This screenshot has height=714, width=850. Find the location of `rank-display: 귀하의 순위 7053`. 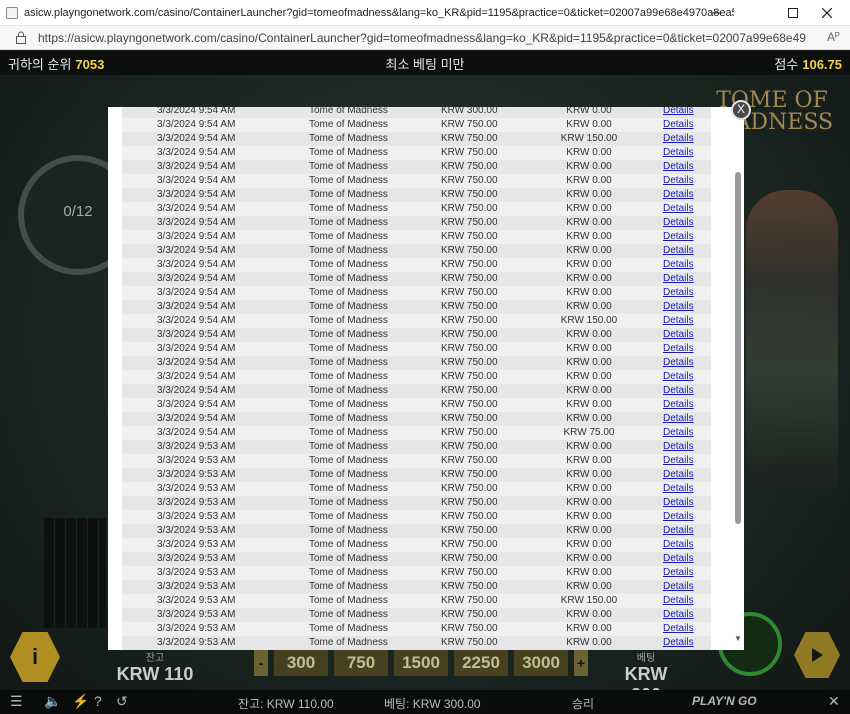

rank-display: 귀하의 순위 7053 is located at coordinates (56, 63).